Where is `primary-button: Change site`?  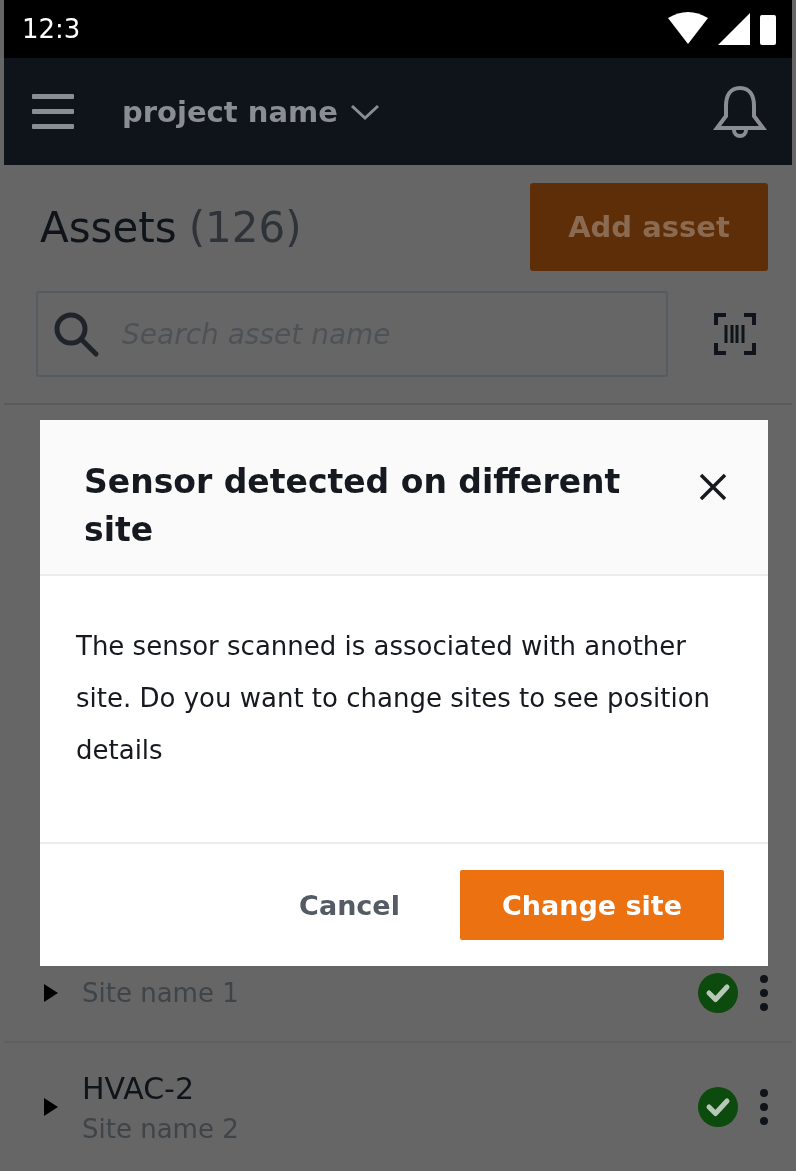
primary-button: Change site is located at coordinates (591, 905).